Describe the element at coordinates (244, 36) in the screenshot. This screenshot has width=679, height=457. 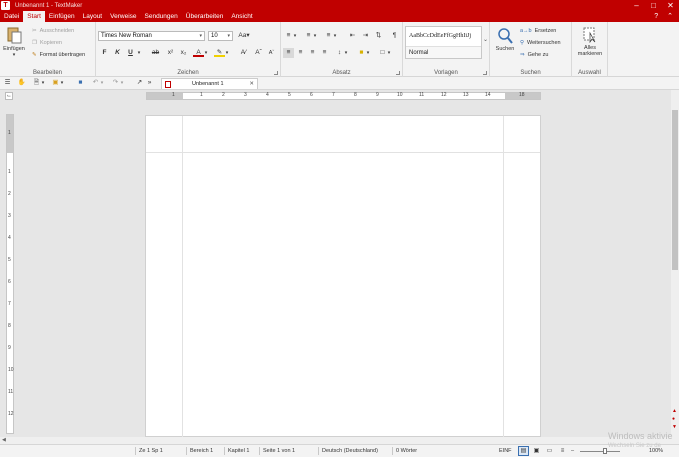
I see `case-icon: Aa▾` at that location.